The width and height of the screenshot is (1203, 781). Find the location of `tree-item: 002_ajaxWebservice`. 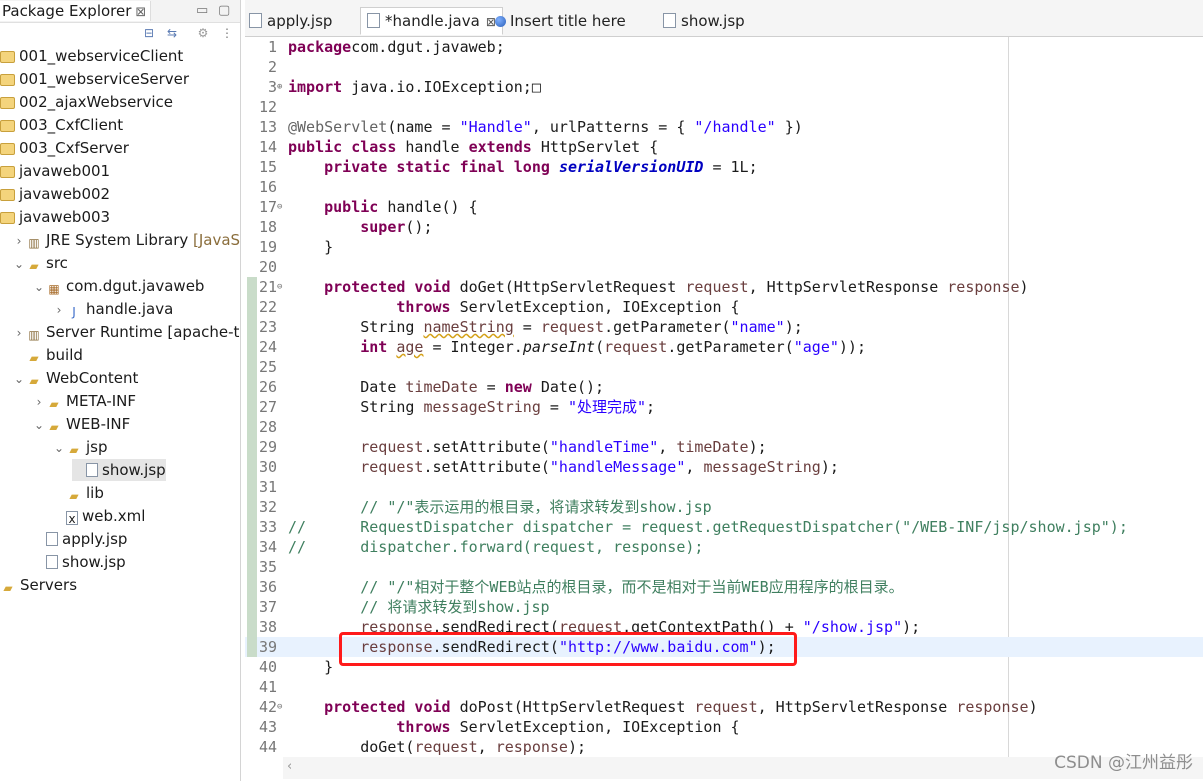

tree-item: 002_ajaxWebservice is located at coordinates (86, 102).